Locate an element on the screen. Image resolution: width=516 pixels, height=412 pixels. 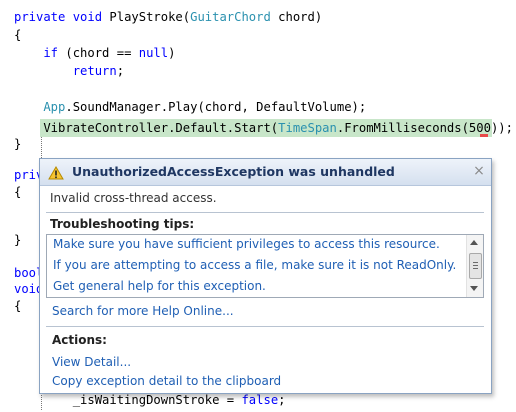
close-icon: × is located at coordinates (479, 171).